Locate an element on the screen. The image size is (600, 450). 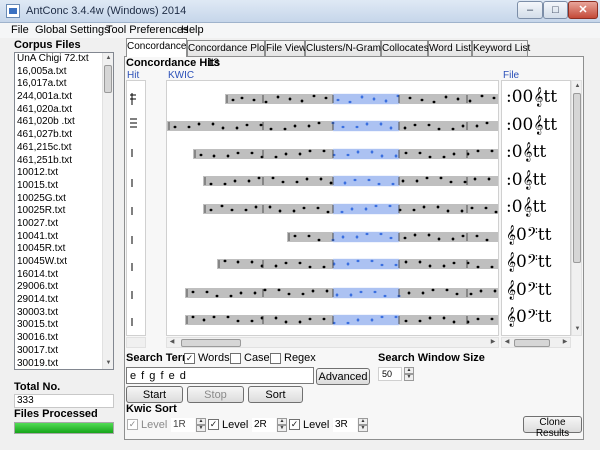
app-icon is located at coordinates (13, 11).